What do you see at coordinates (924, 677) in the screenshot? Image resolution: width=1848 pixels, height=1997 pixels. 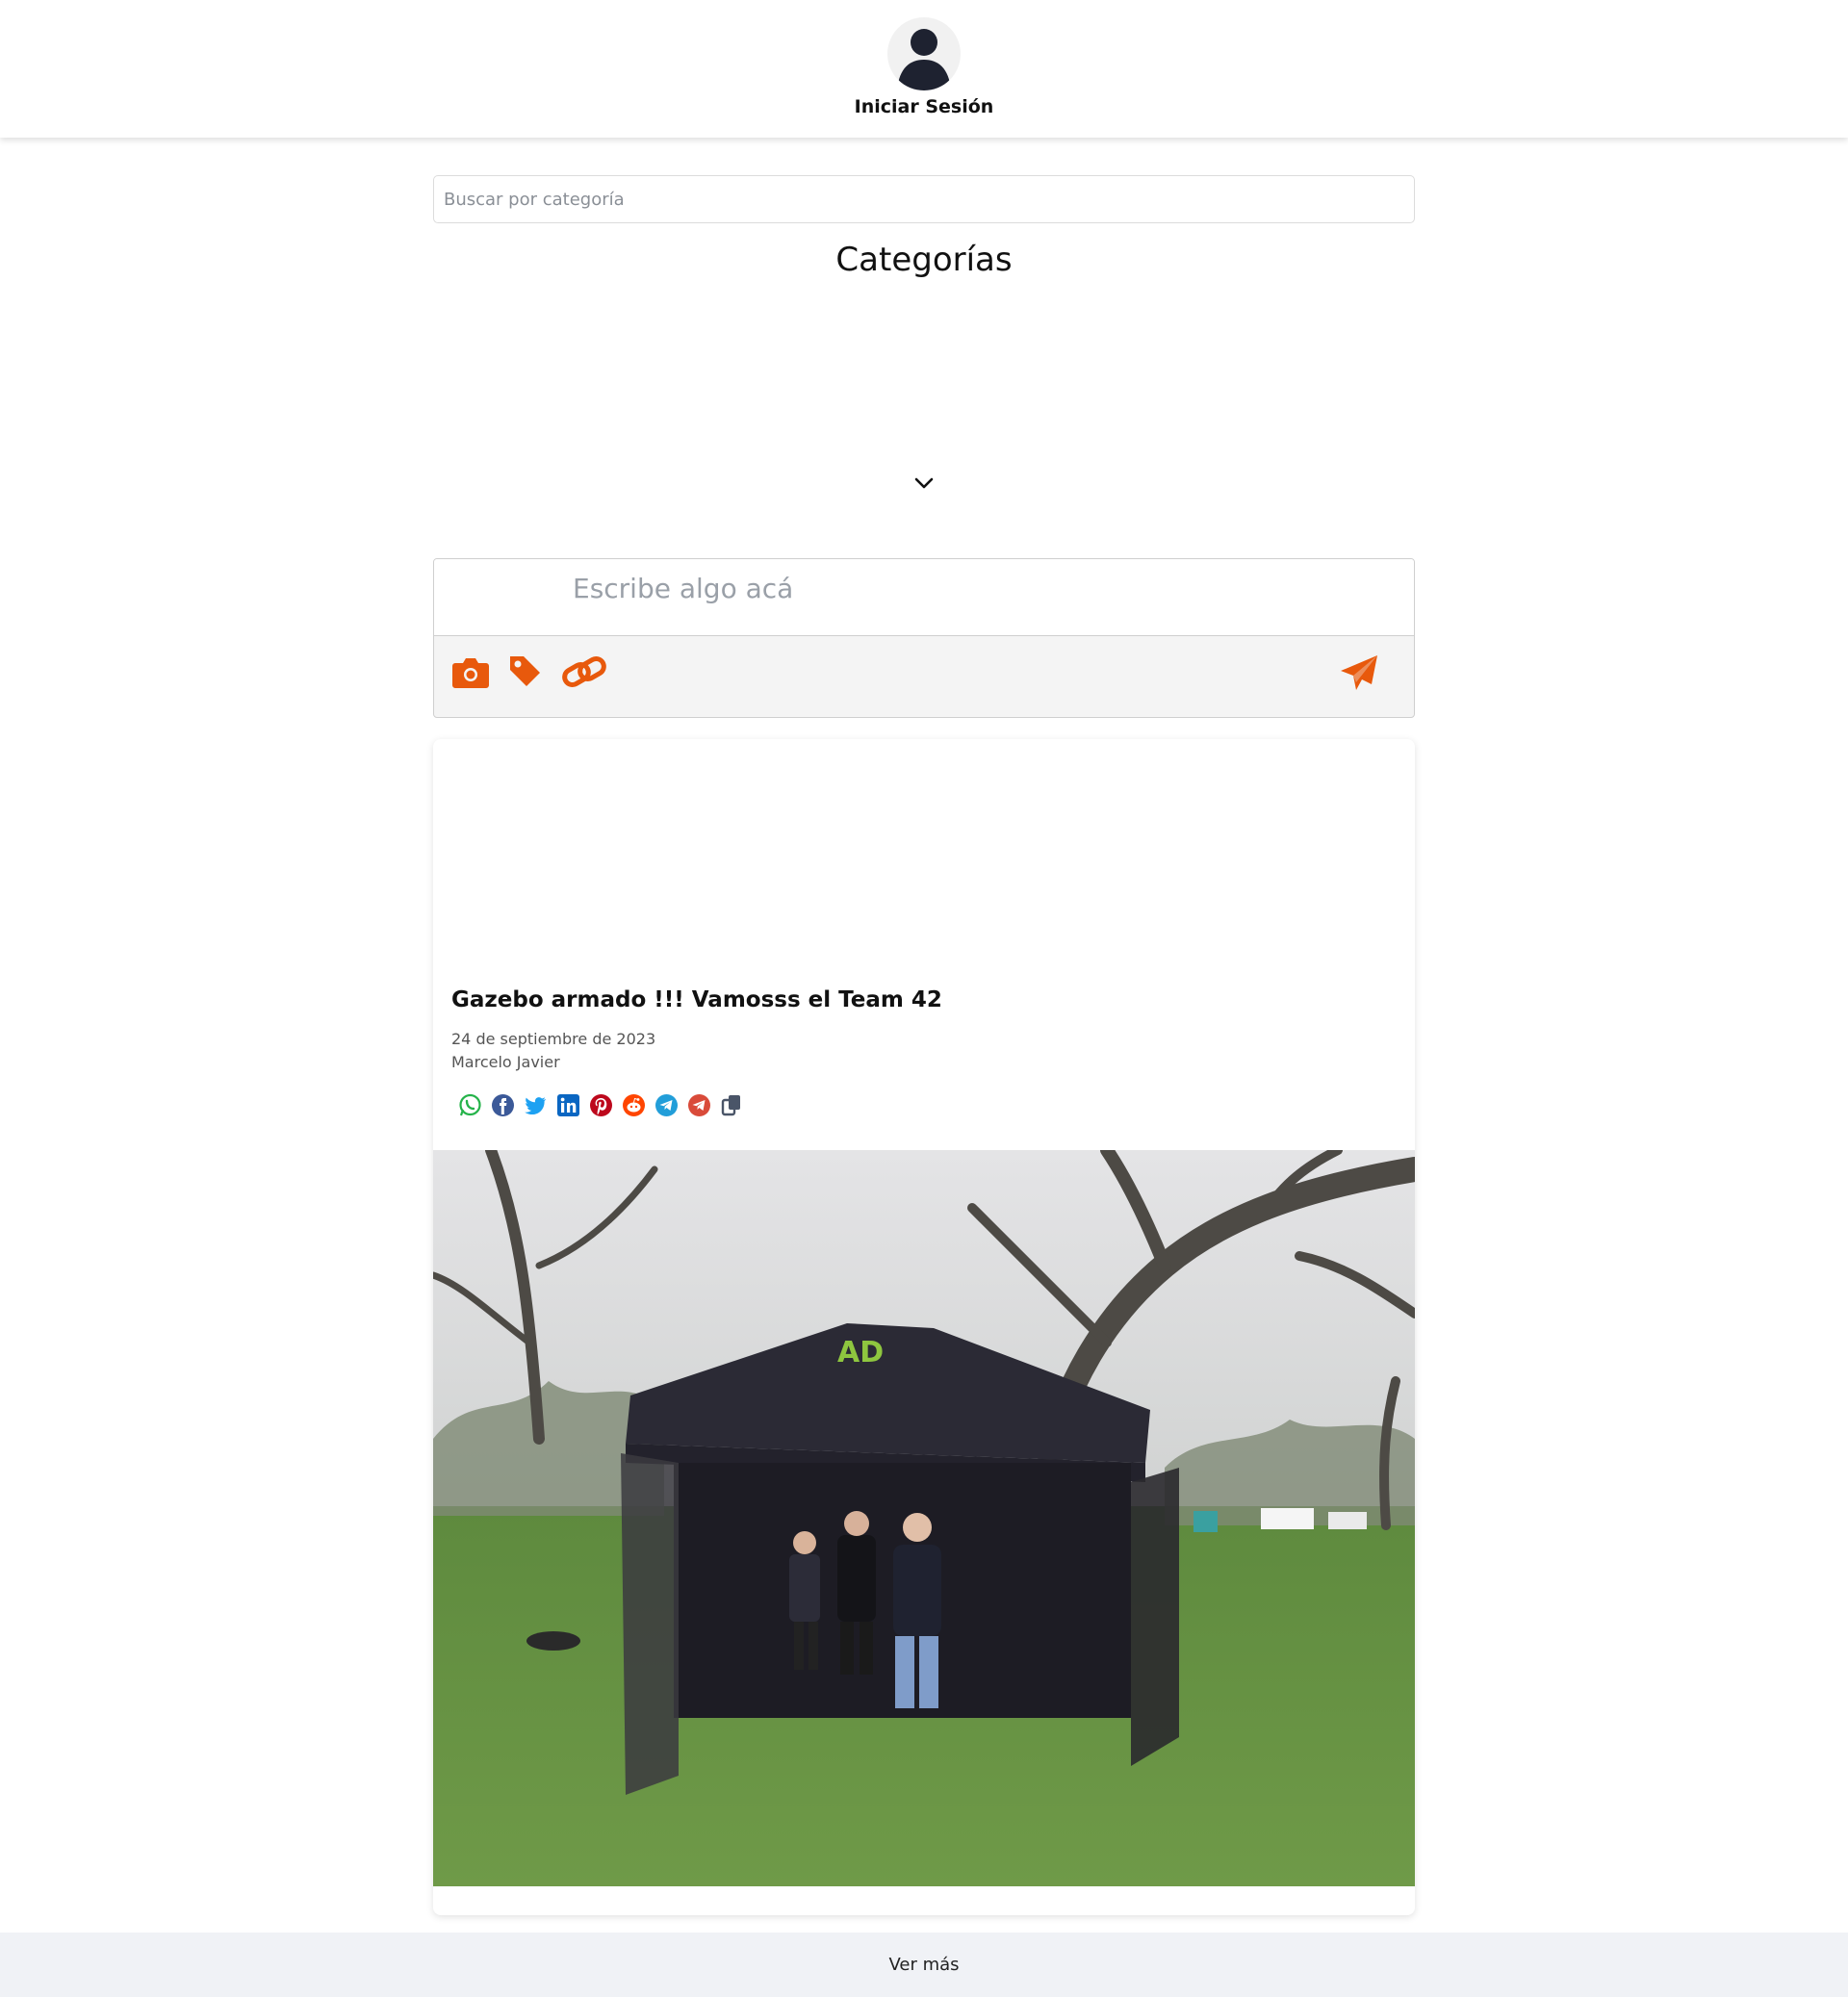 I see `composer-toolbar` at bounding box center [924, 677].